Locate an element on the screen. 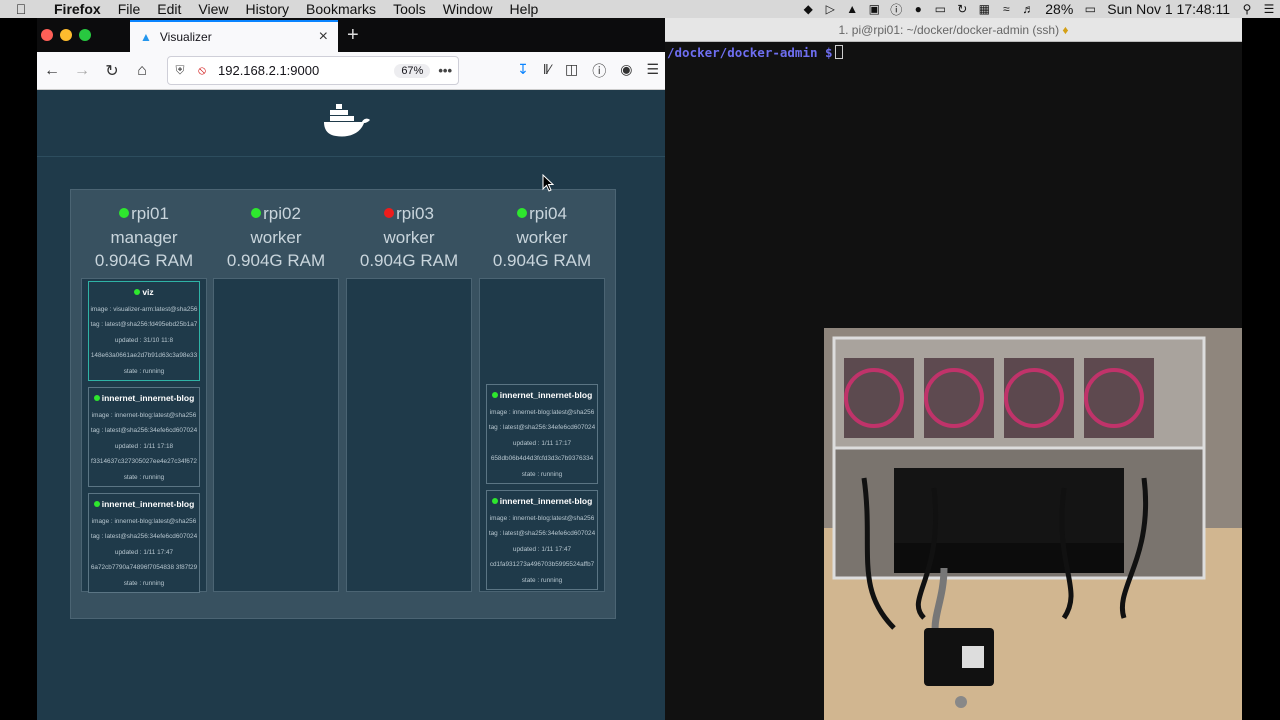  notification-center-icon: ☰ is located at coordinates (1269, 9).